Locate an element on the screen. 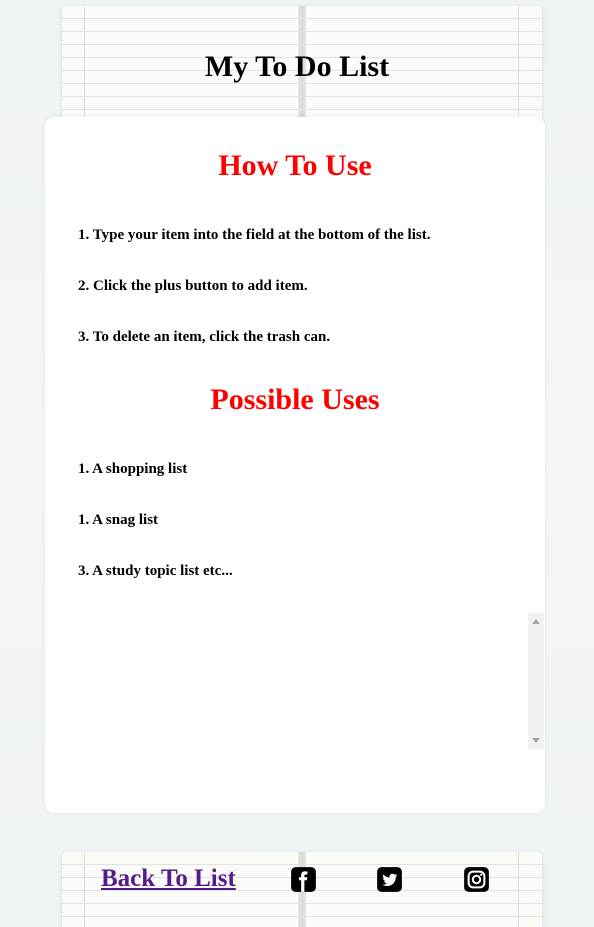 This screenshot has width=594, height=927. instagram-icon is located at coordinates (476, 879).